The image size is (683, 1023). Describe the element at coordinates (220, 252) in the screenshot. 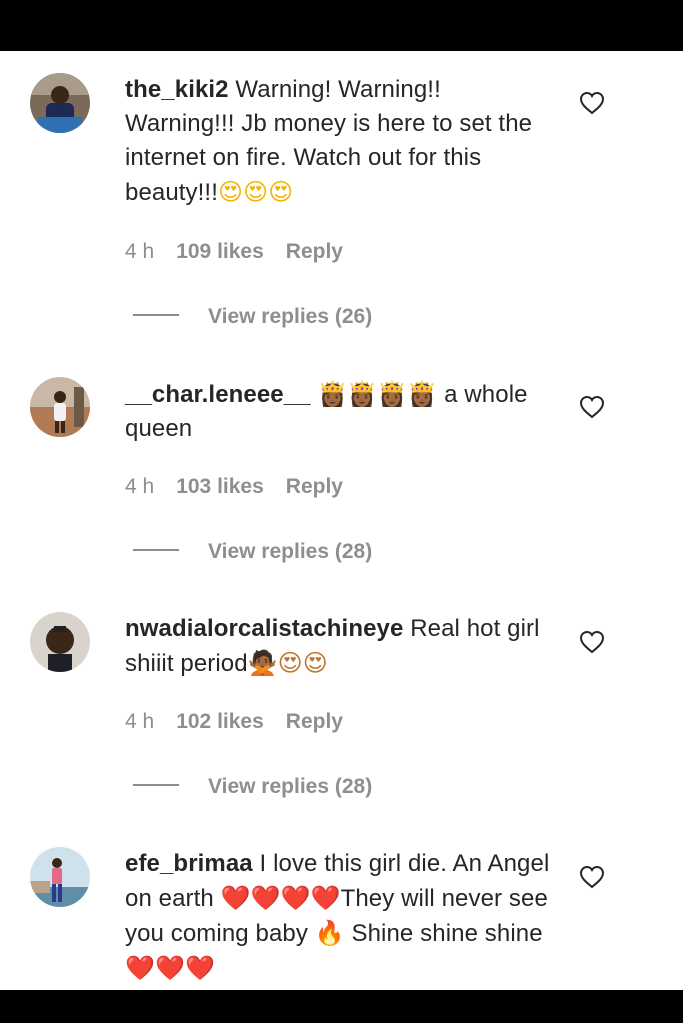

I see `comment-likes: 109 likes` at that location.